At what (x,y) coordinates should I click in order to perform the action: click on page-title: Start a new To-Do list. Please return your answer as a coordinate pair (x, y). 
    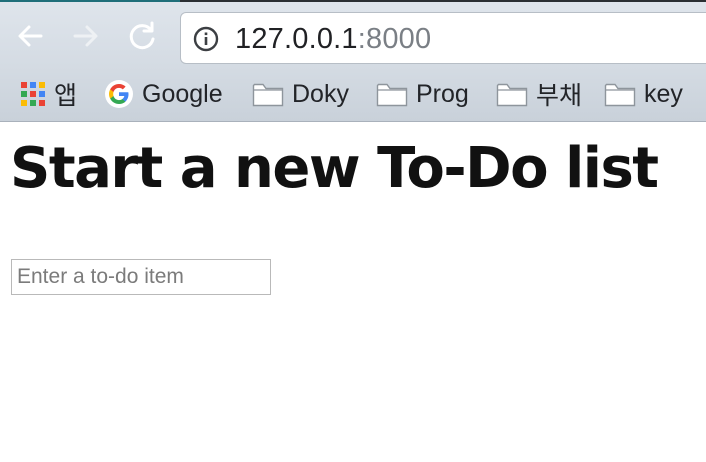
    Looking at the image, I should click on (334, 168).